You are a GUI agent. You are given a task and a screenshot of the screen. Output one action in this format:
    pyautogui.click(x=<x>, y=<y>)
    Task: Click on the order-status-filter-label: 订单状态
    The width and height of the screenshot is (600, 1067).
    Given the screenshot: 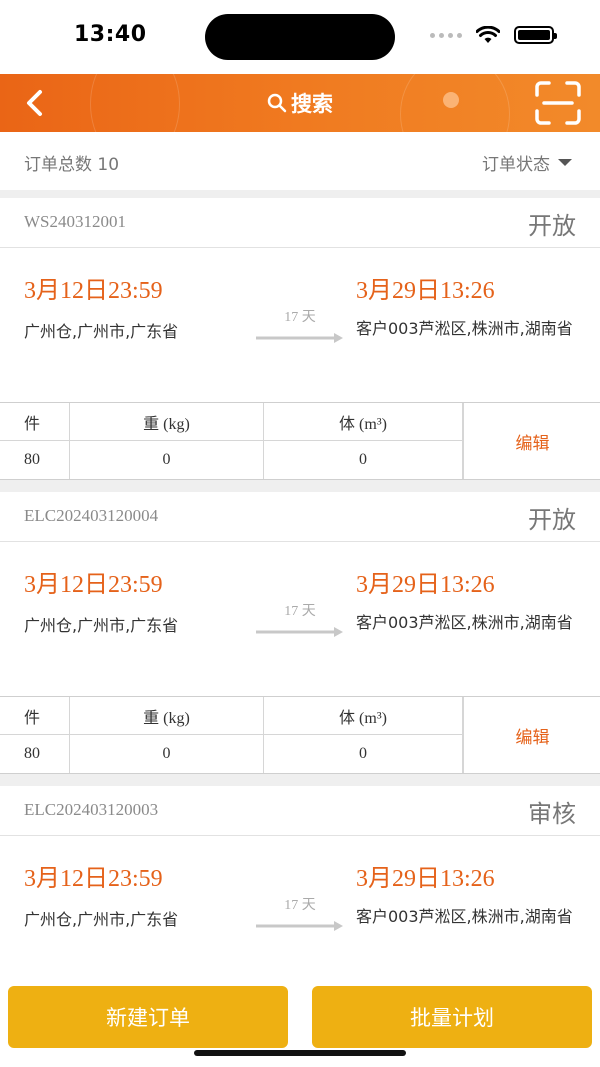 What is the action you would take?
    pyautogui.click(x=516, y=165)
    